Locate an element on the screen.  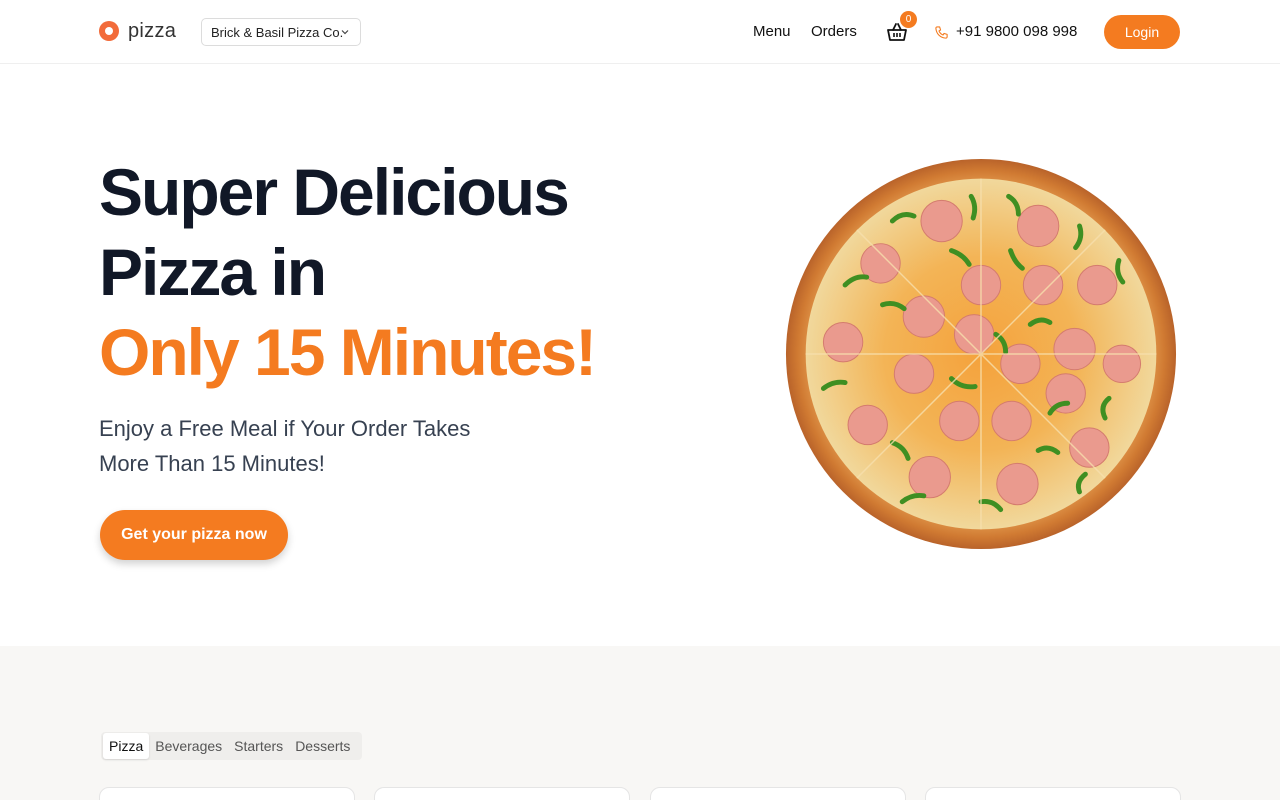
tab-starters: Starters is located at coordinates (258, 746).